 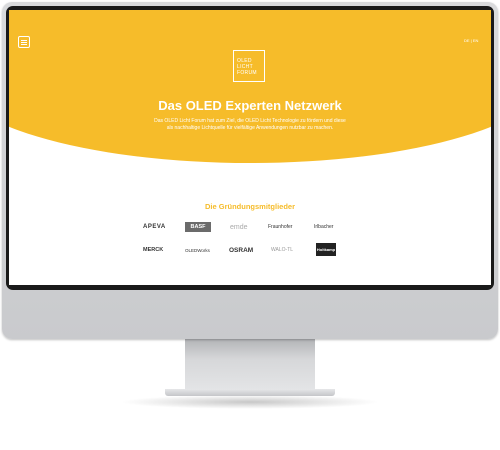 I want to click on member-logo-irlbacher: Irlbacher, so click(x=323, y=227).